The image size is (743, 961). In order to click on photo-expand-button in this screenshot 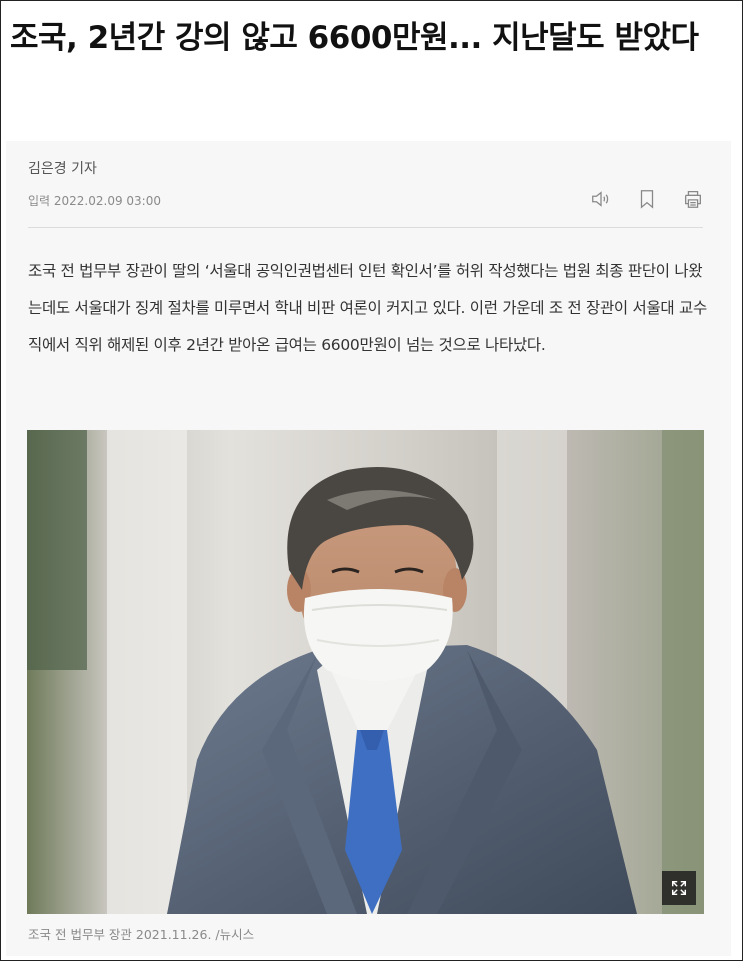, I will do `click(679, 888)`.